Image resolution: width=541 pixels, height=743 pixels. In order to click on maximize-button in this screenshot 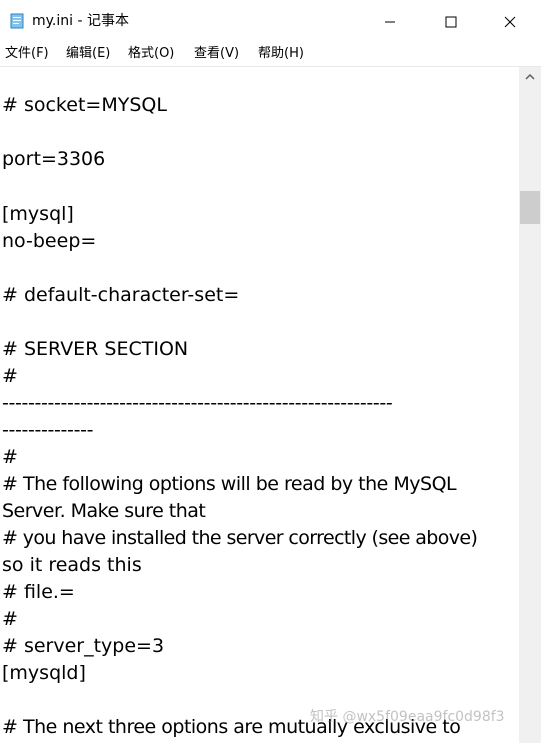, I will do `click(451, 21)`.